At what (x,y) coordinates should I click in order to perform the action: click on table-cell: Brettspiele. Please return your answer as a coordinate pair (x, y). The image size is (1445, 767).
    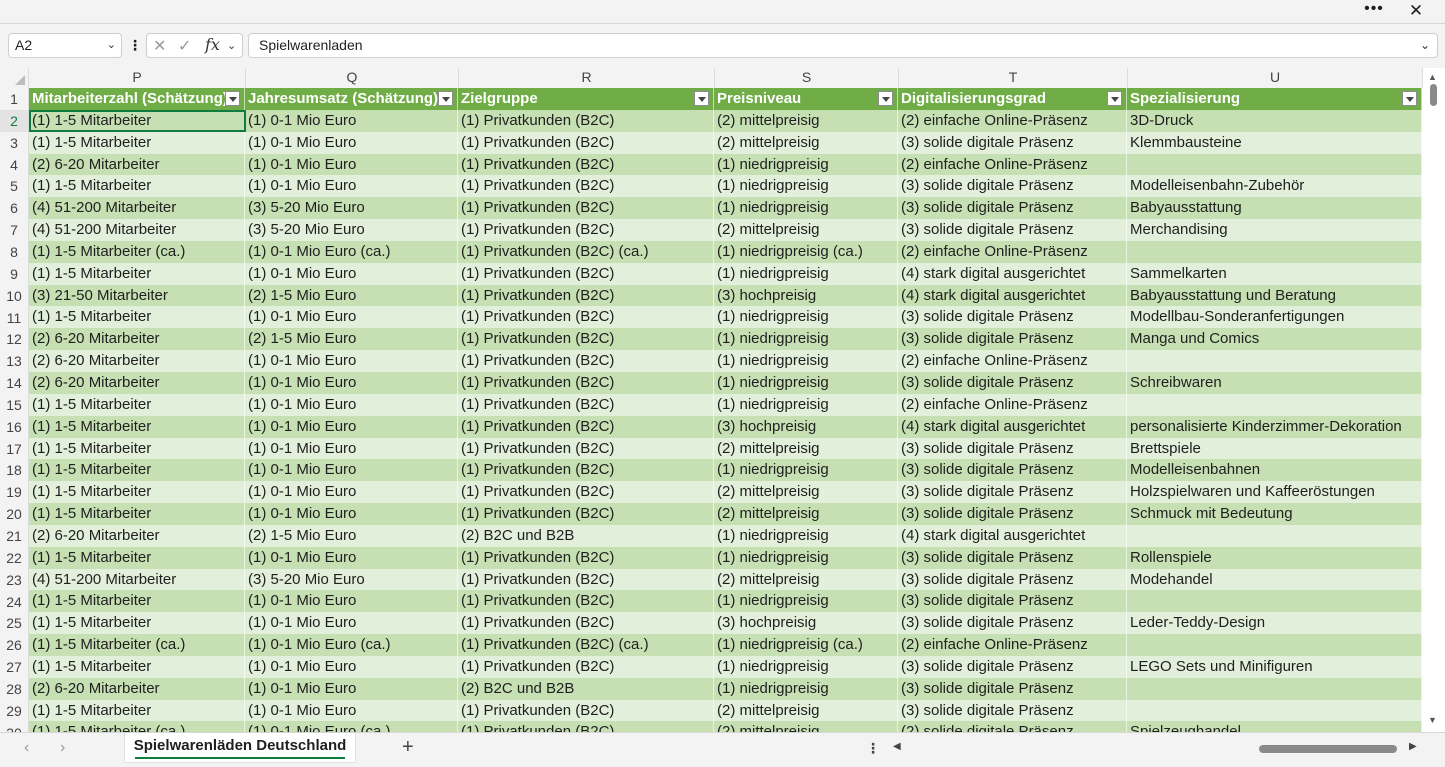
    Looking at the image, I should click on (1274, 448).